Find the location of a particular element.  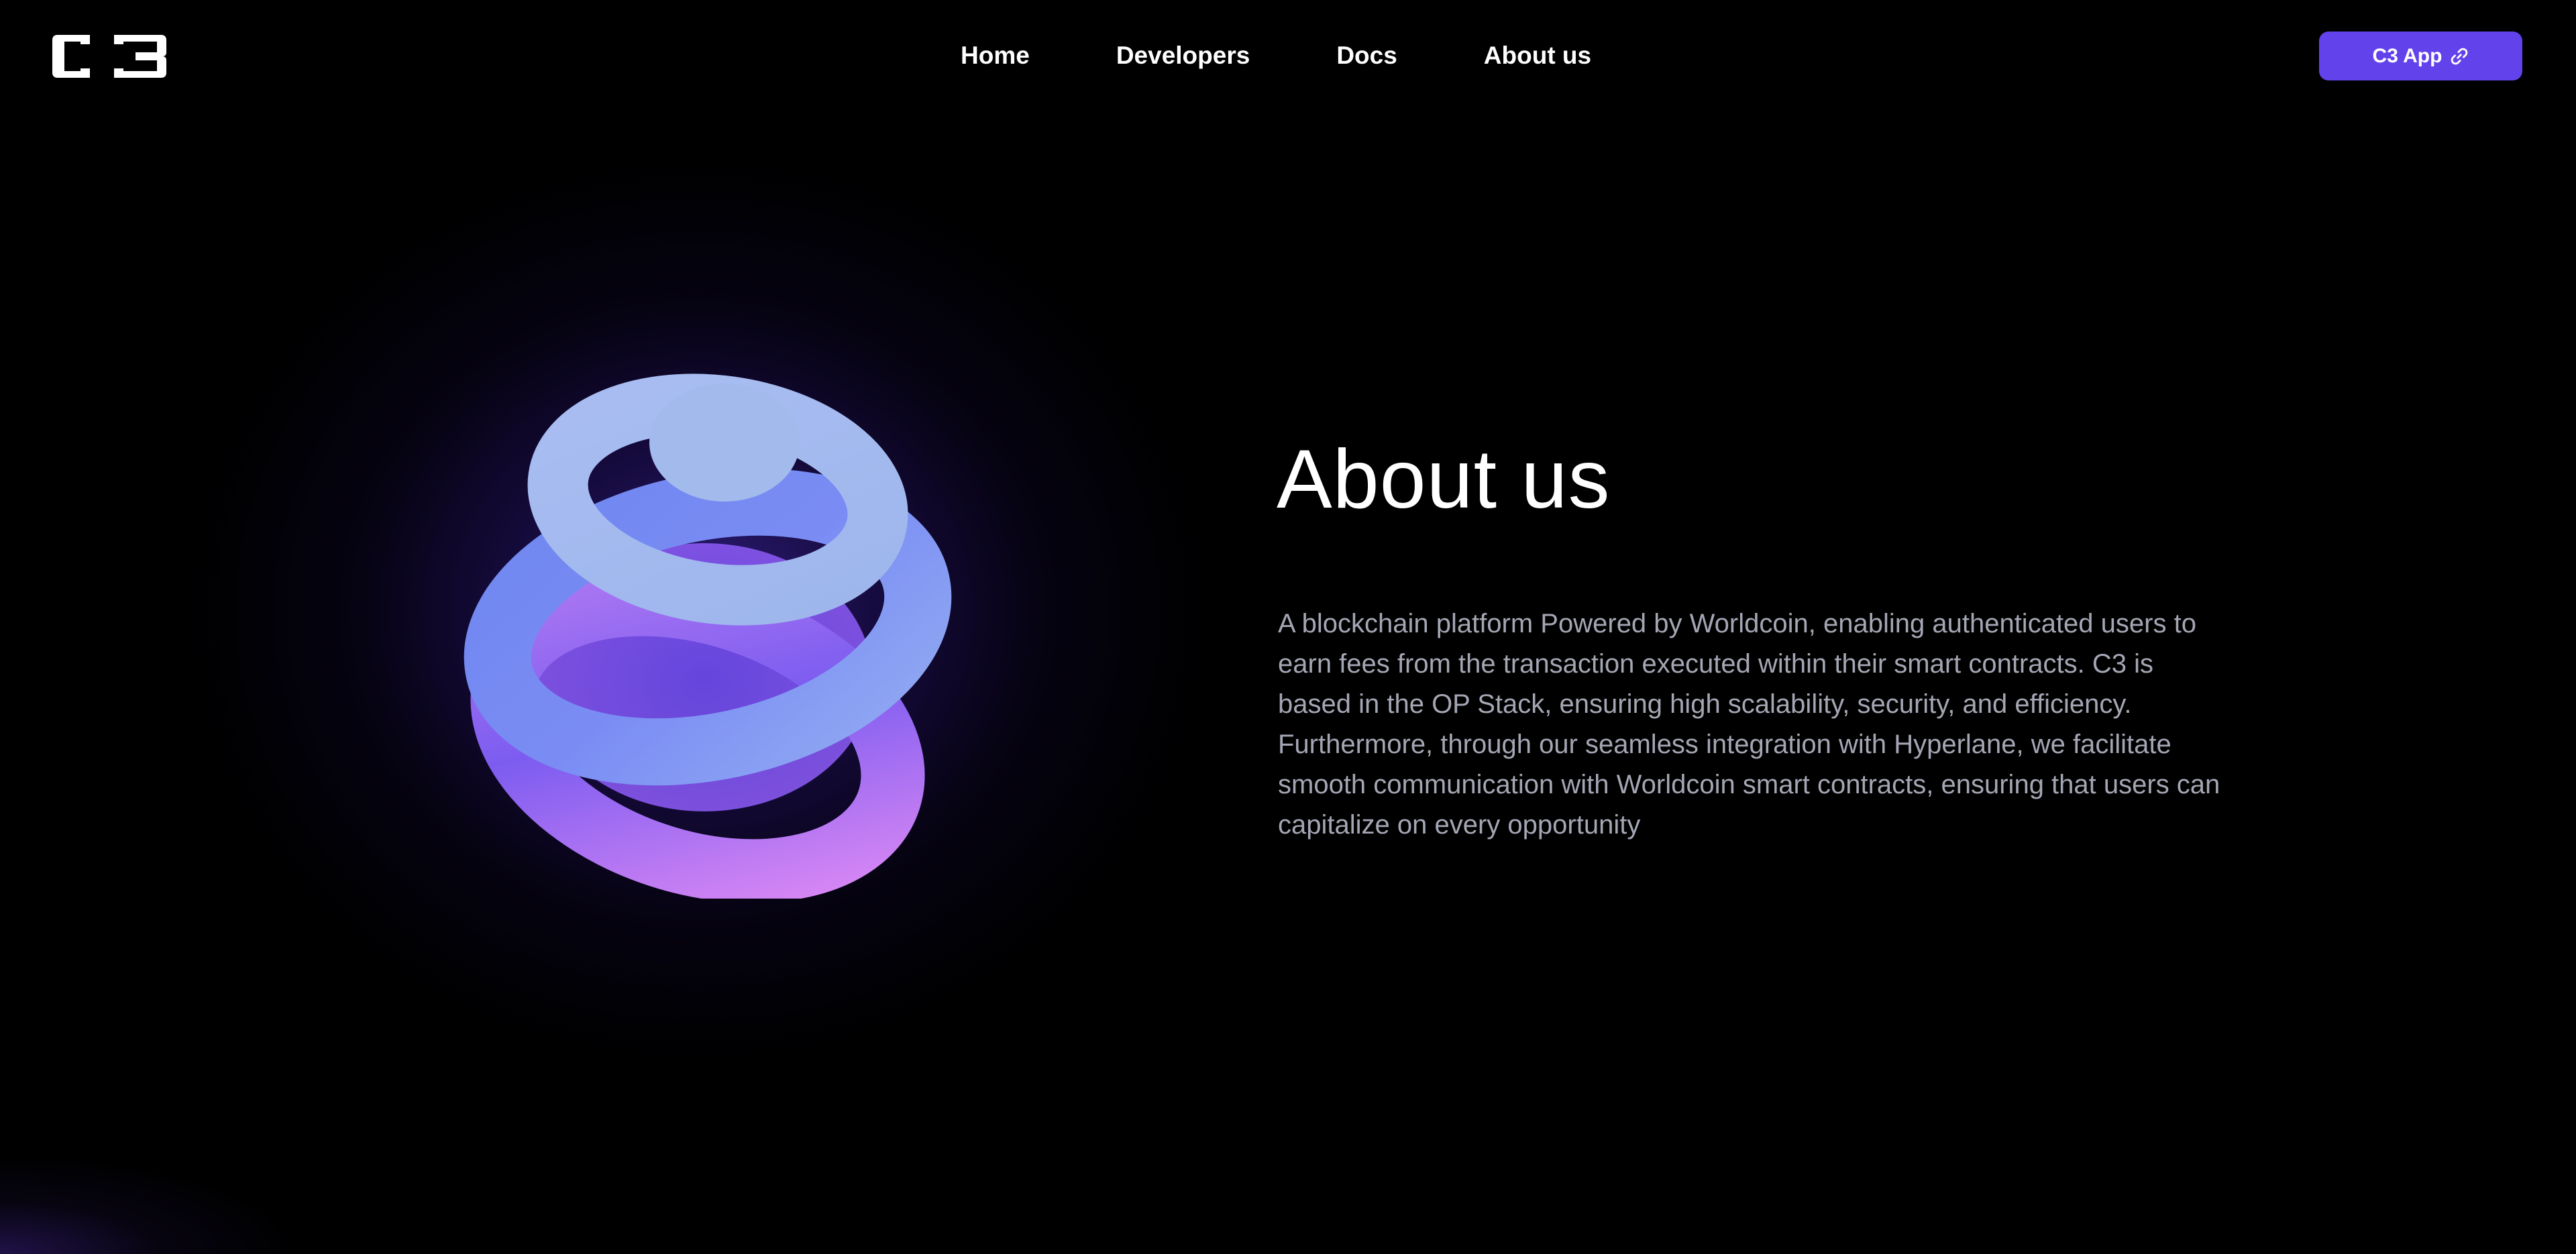

nav-home: Home is located at coordinates (995, 55).